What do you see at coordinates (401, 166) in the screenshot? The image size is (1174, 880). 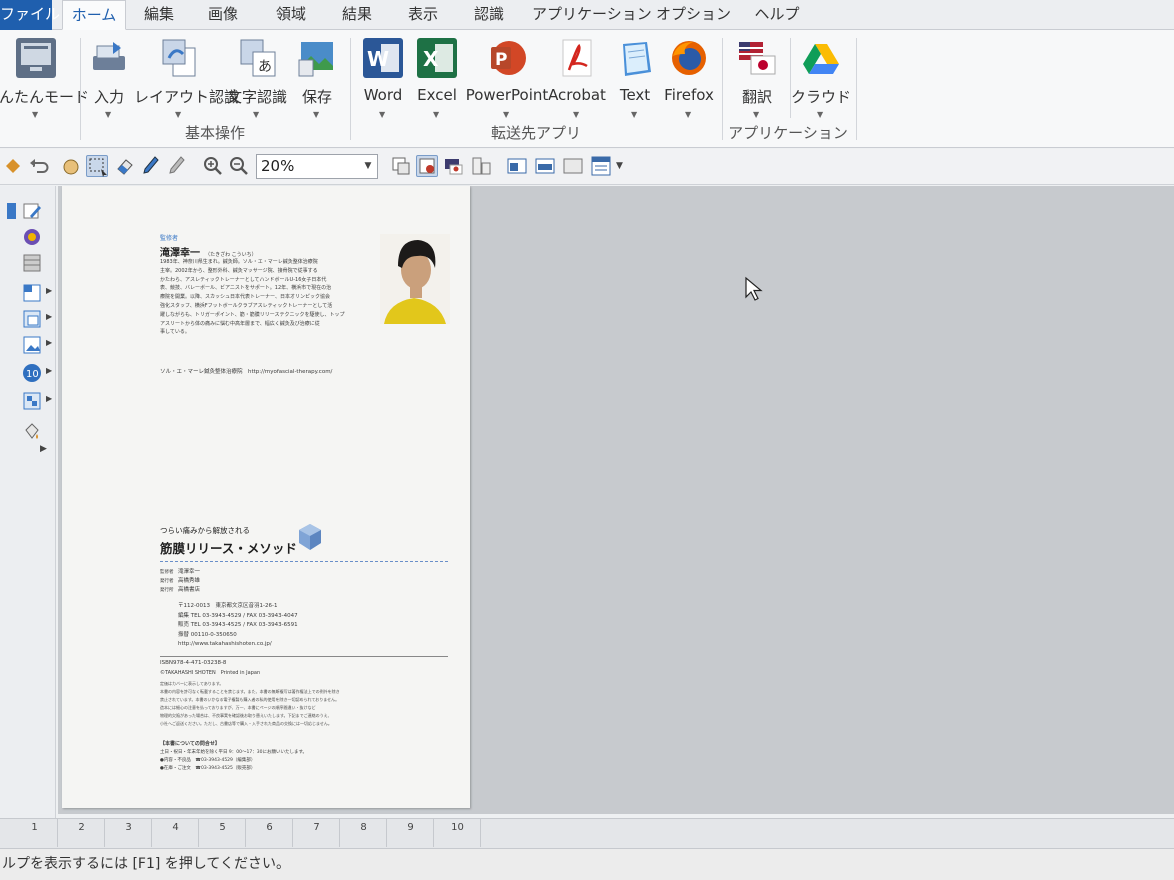 I see `fit-page-icon` at bounding box center [401, 166].